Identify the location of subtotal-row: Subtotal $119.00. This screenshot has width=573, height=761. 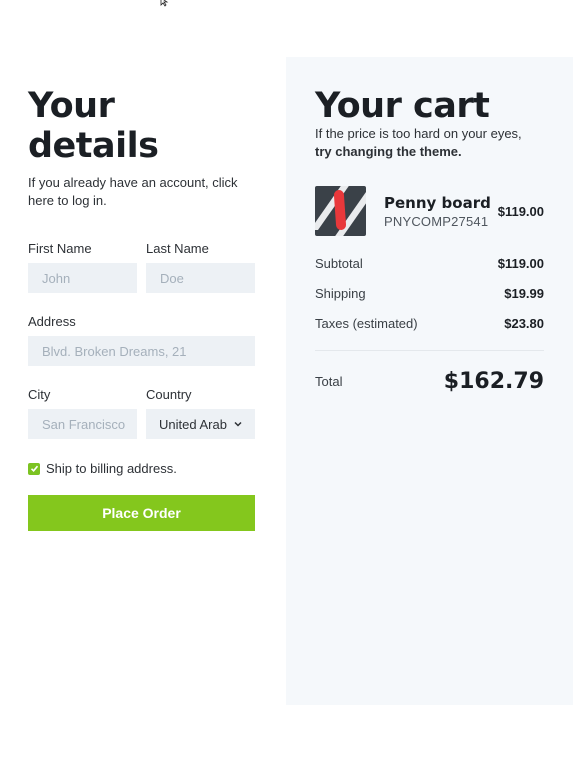
(429, 263).